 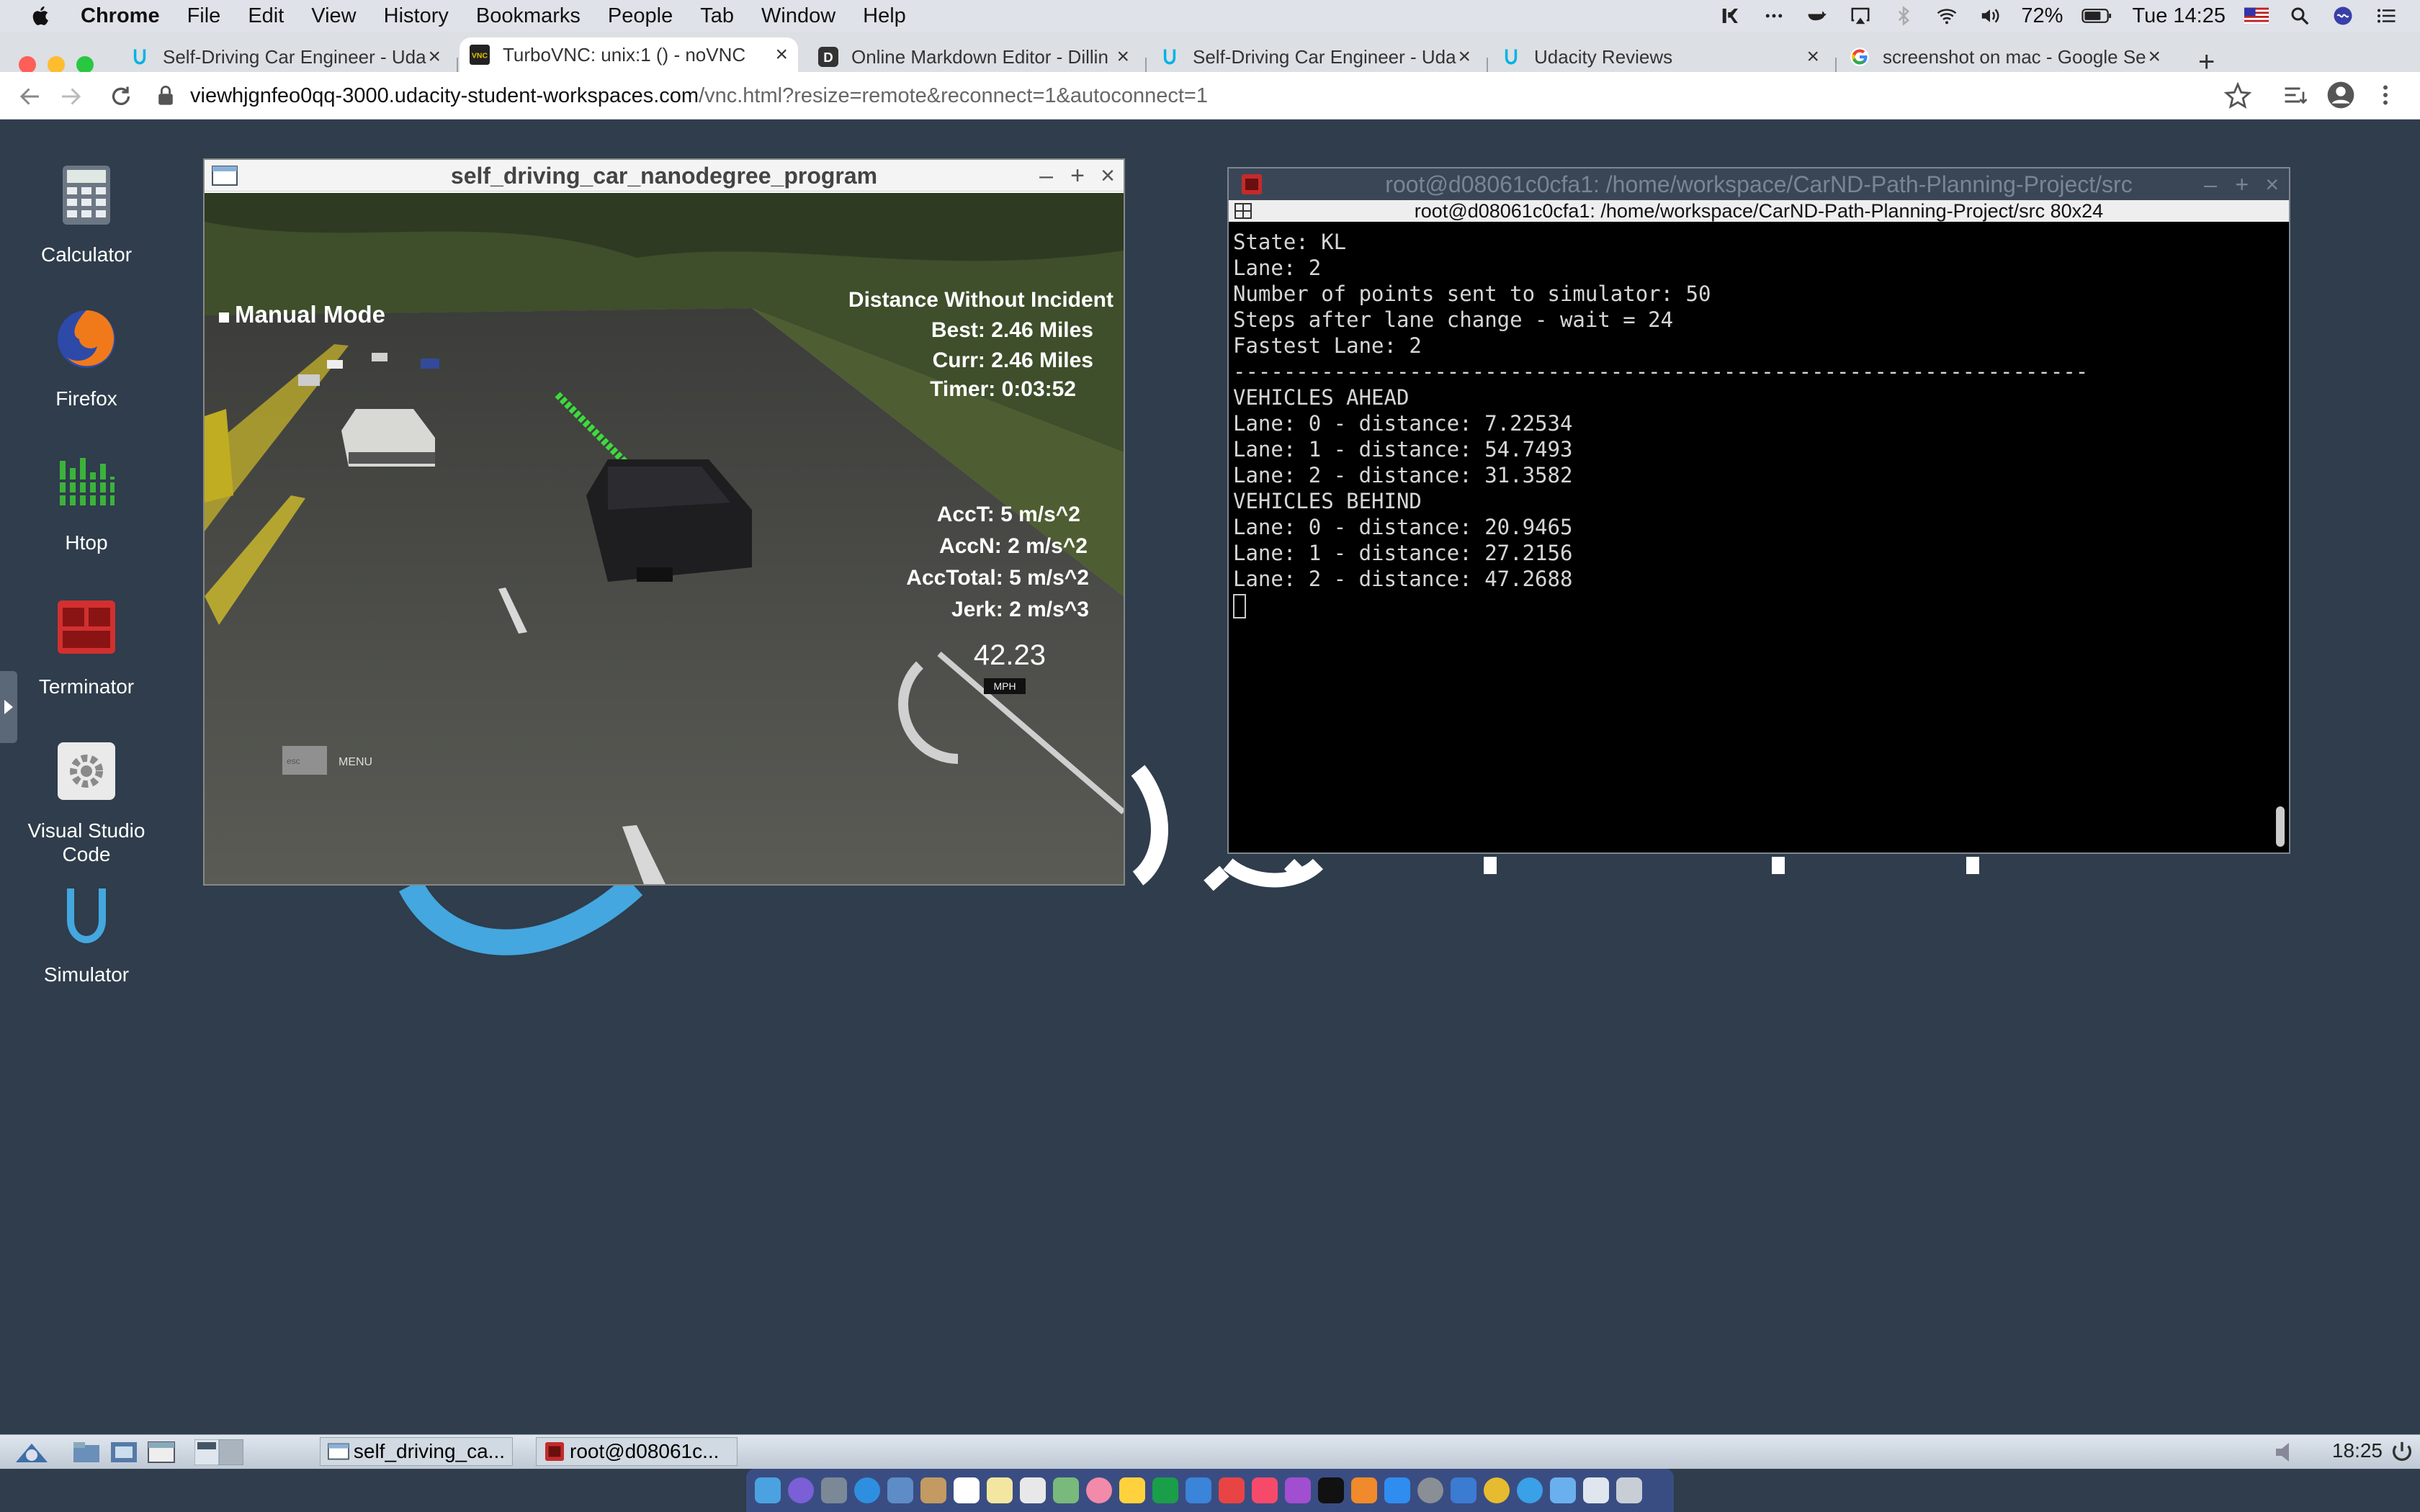 What do you see at coordinates (1731, 16) in the screenshot?
I see `keyboard-maestro-icon` at bounding box center [1731, 16].